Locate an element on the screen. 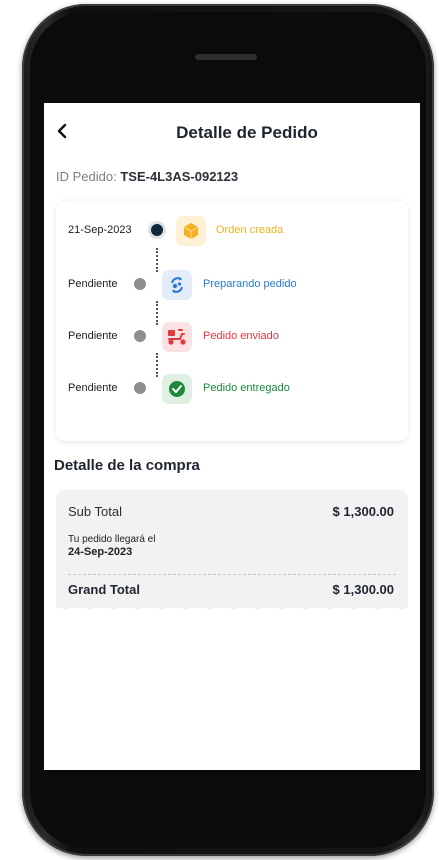 This screenshot has width=439, height=860. subtotal-label: Sub Total is located at coordinates (95, 511).